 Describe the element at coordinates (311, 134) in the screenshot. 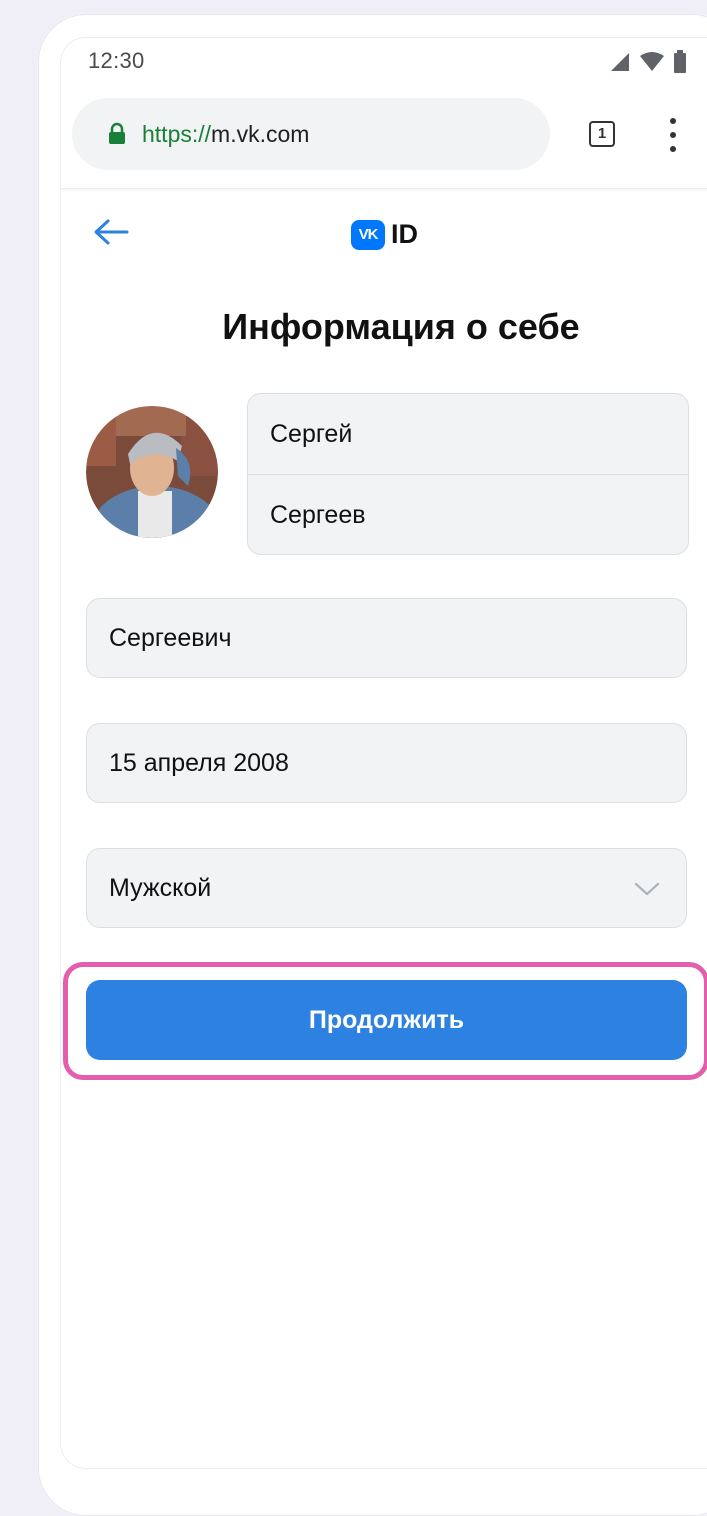

I see `address-bar: https://m.vk.com` at that location.